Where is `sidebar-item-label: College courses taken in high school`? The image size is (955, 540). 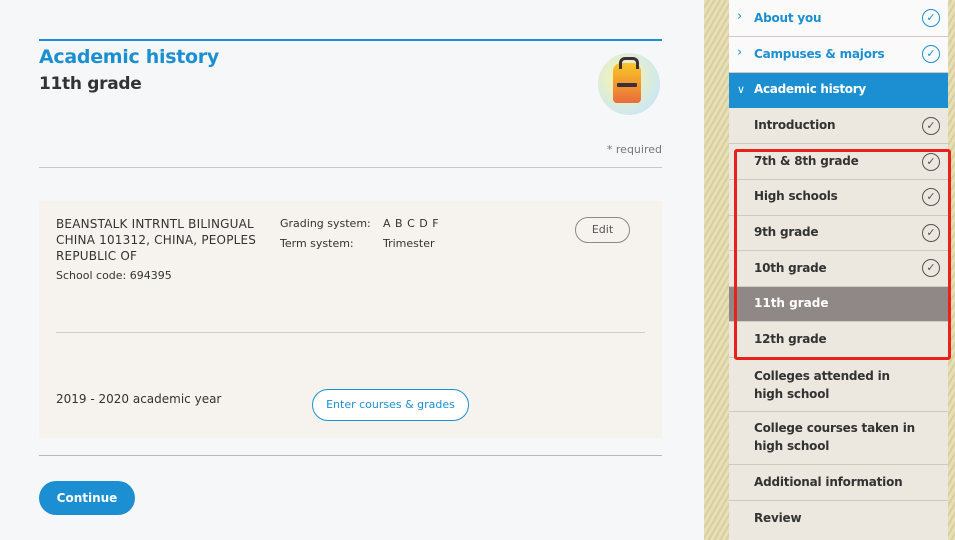 sidebar-item-label: College courses taken in high school is located at coordinates (834, 437).